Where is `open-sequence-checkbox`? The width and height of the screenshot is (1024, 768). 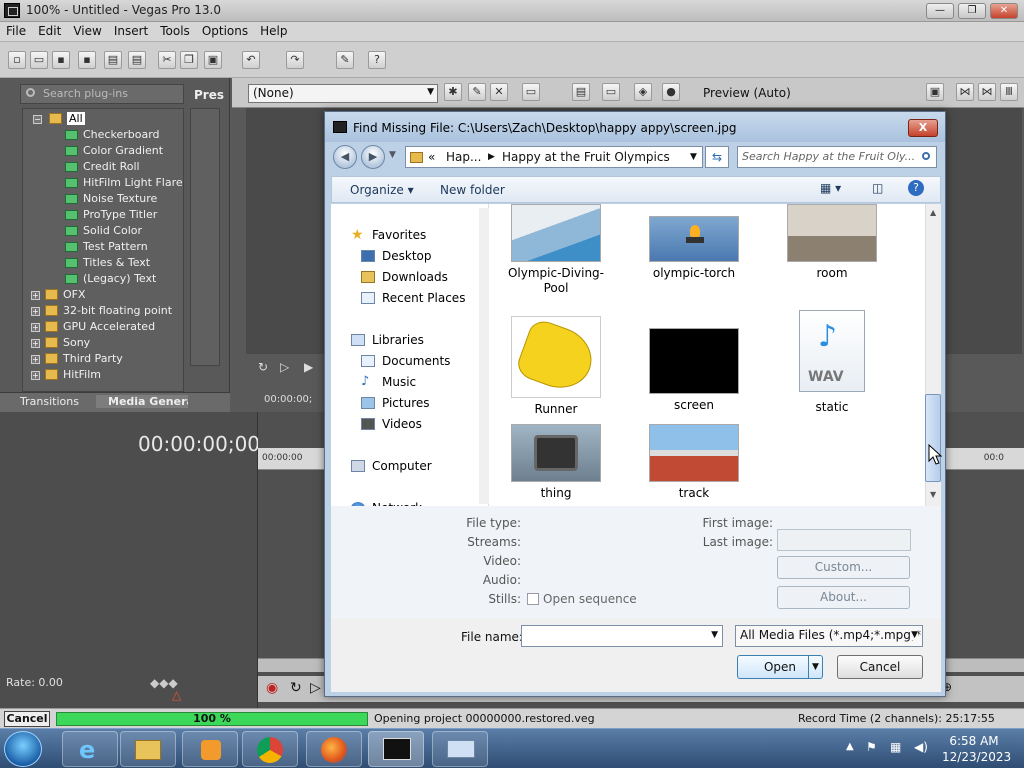
open-sequence-checkbox is located at coordinates (533, 599).